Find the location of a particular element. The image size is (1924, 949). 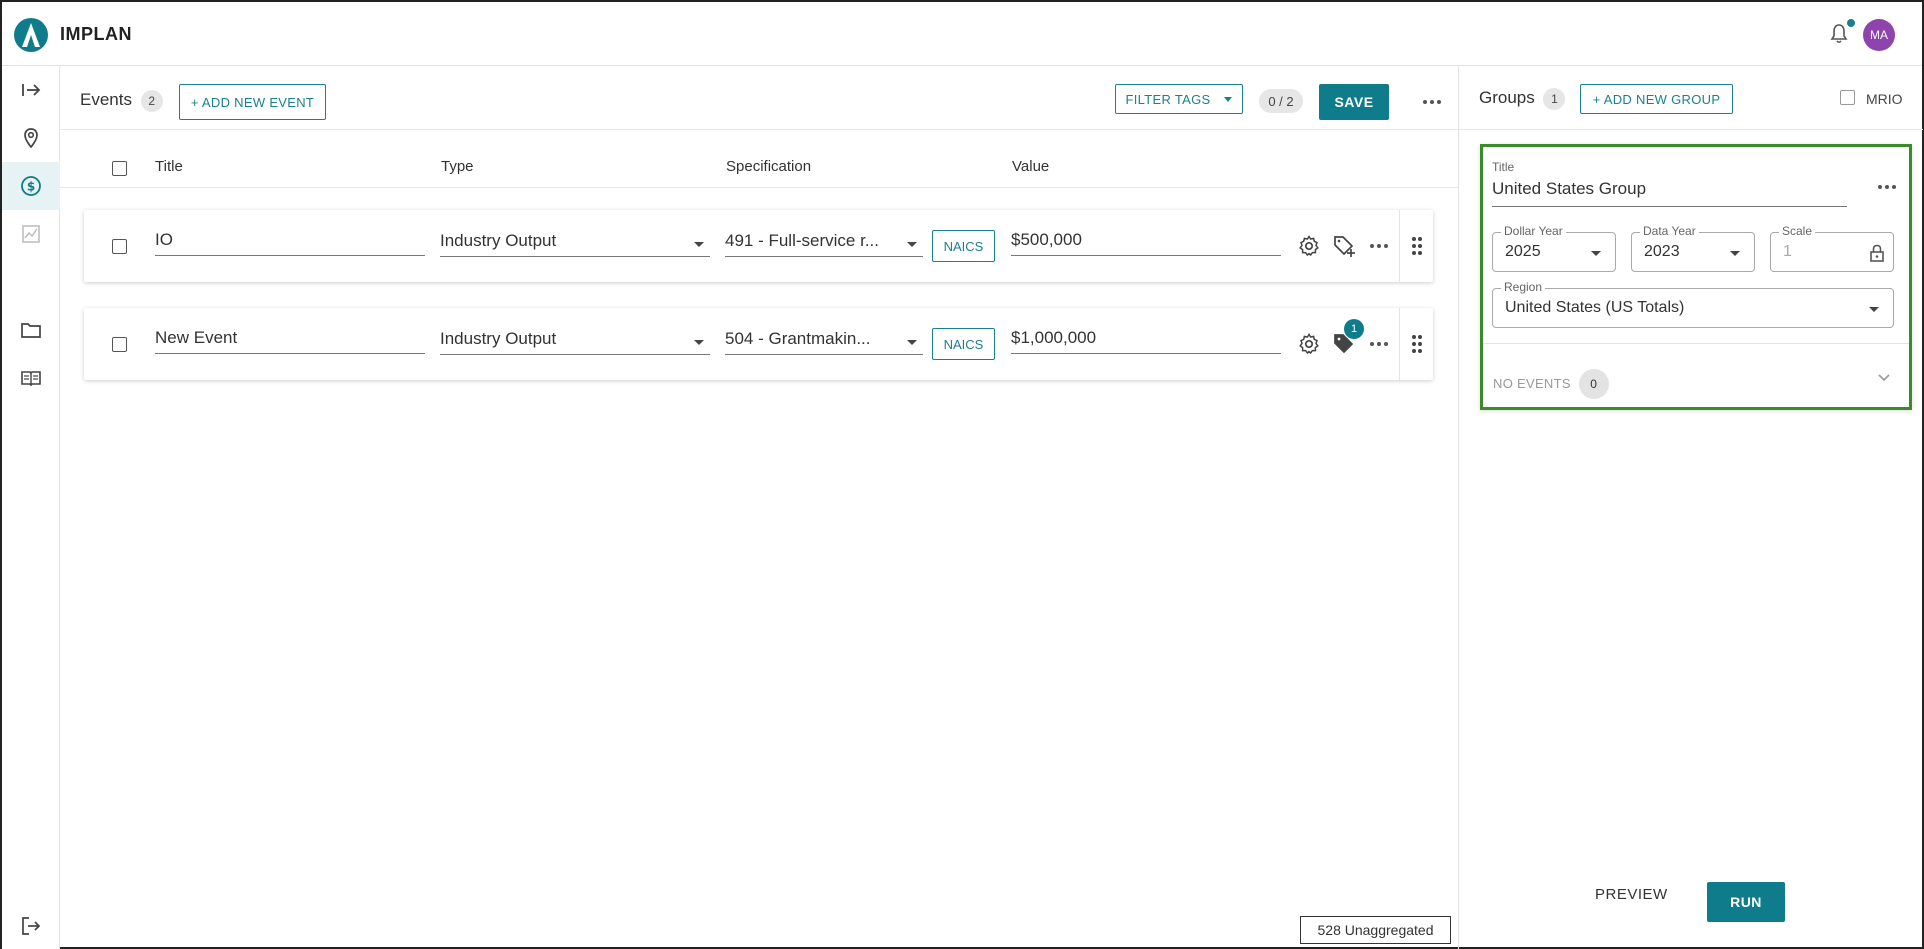

rail-logout is located at coordinates (31, 925).